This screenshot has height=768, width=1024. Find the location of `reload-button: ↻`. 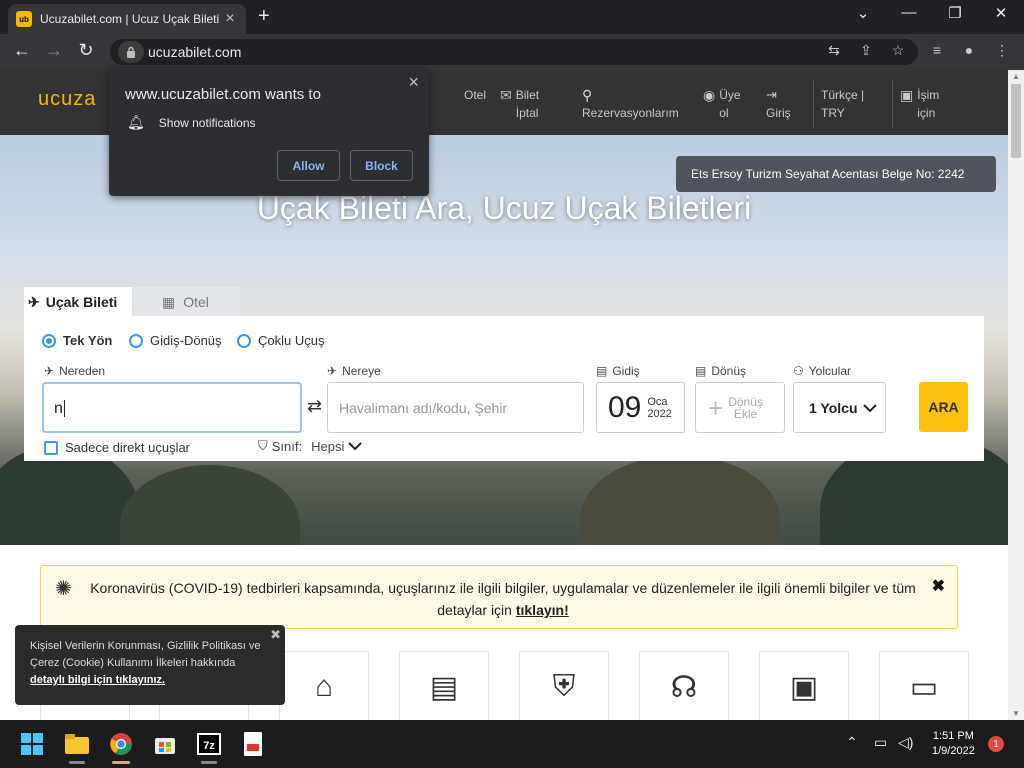

reload-button: ↻ is located at coordinates (86, 50).